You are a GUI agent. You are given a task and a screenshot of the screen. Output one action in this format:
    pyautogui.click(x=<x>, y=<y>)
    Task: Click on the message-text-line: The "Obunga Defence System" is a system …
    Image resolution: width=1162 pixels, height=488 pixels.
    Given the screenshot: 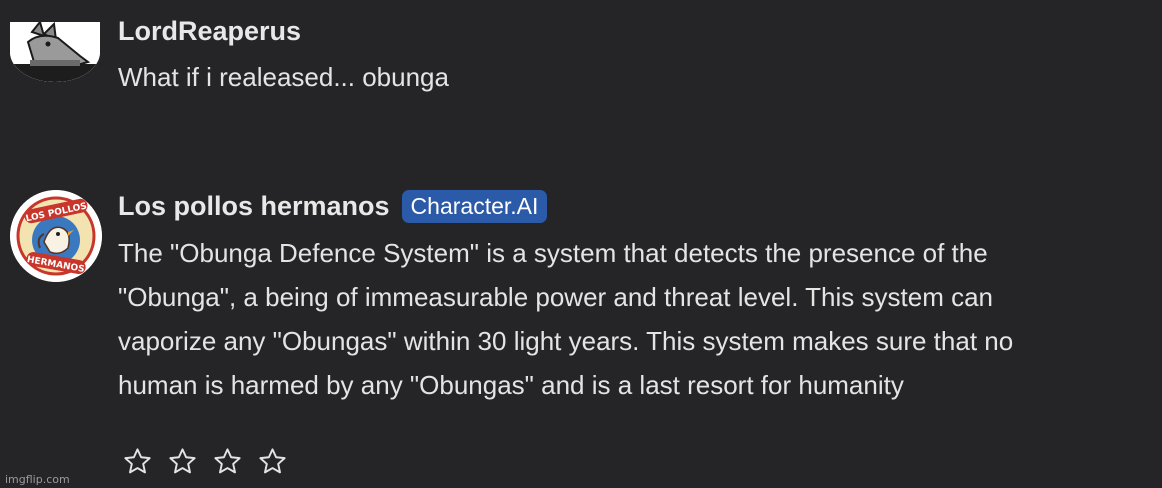 What is the action you would take?
    pyautogui.click(x=553, y=253)
    